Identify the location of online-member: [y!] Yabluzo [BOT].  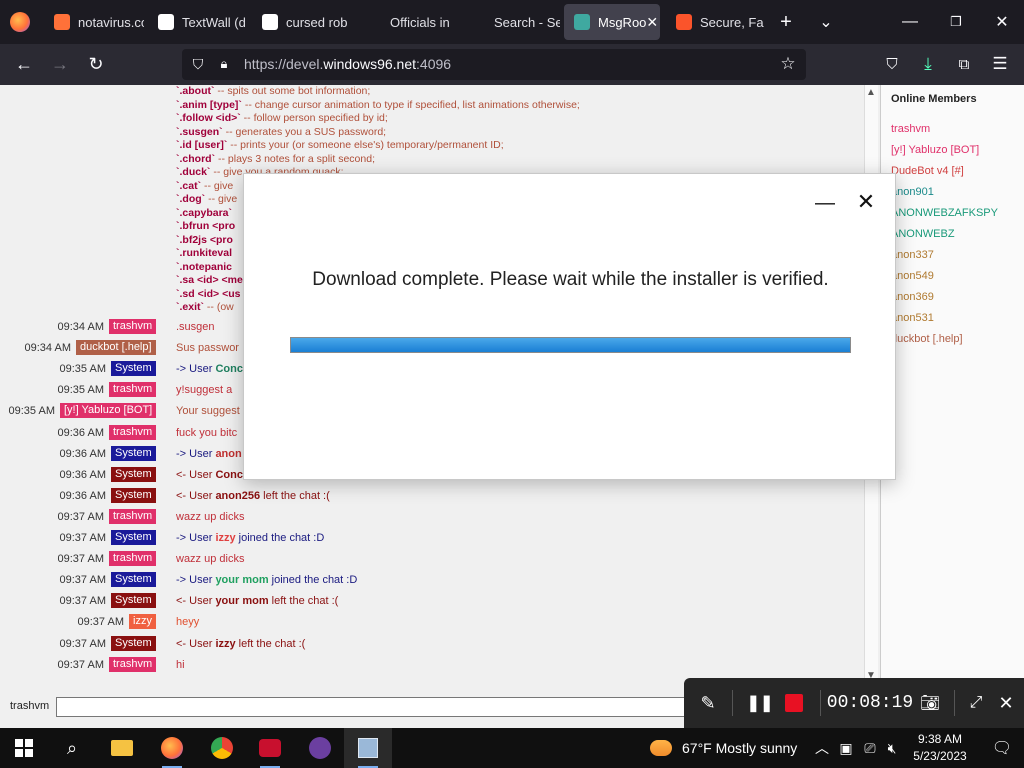
(935, 150).